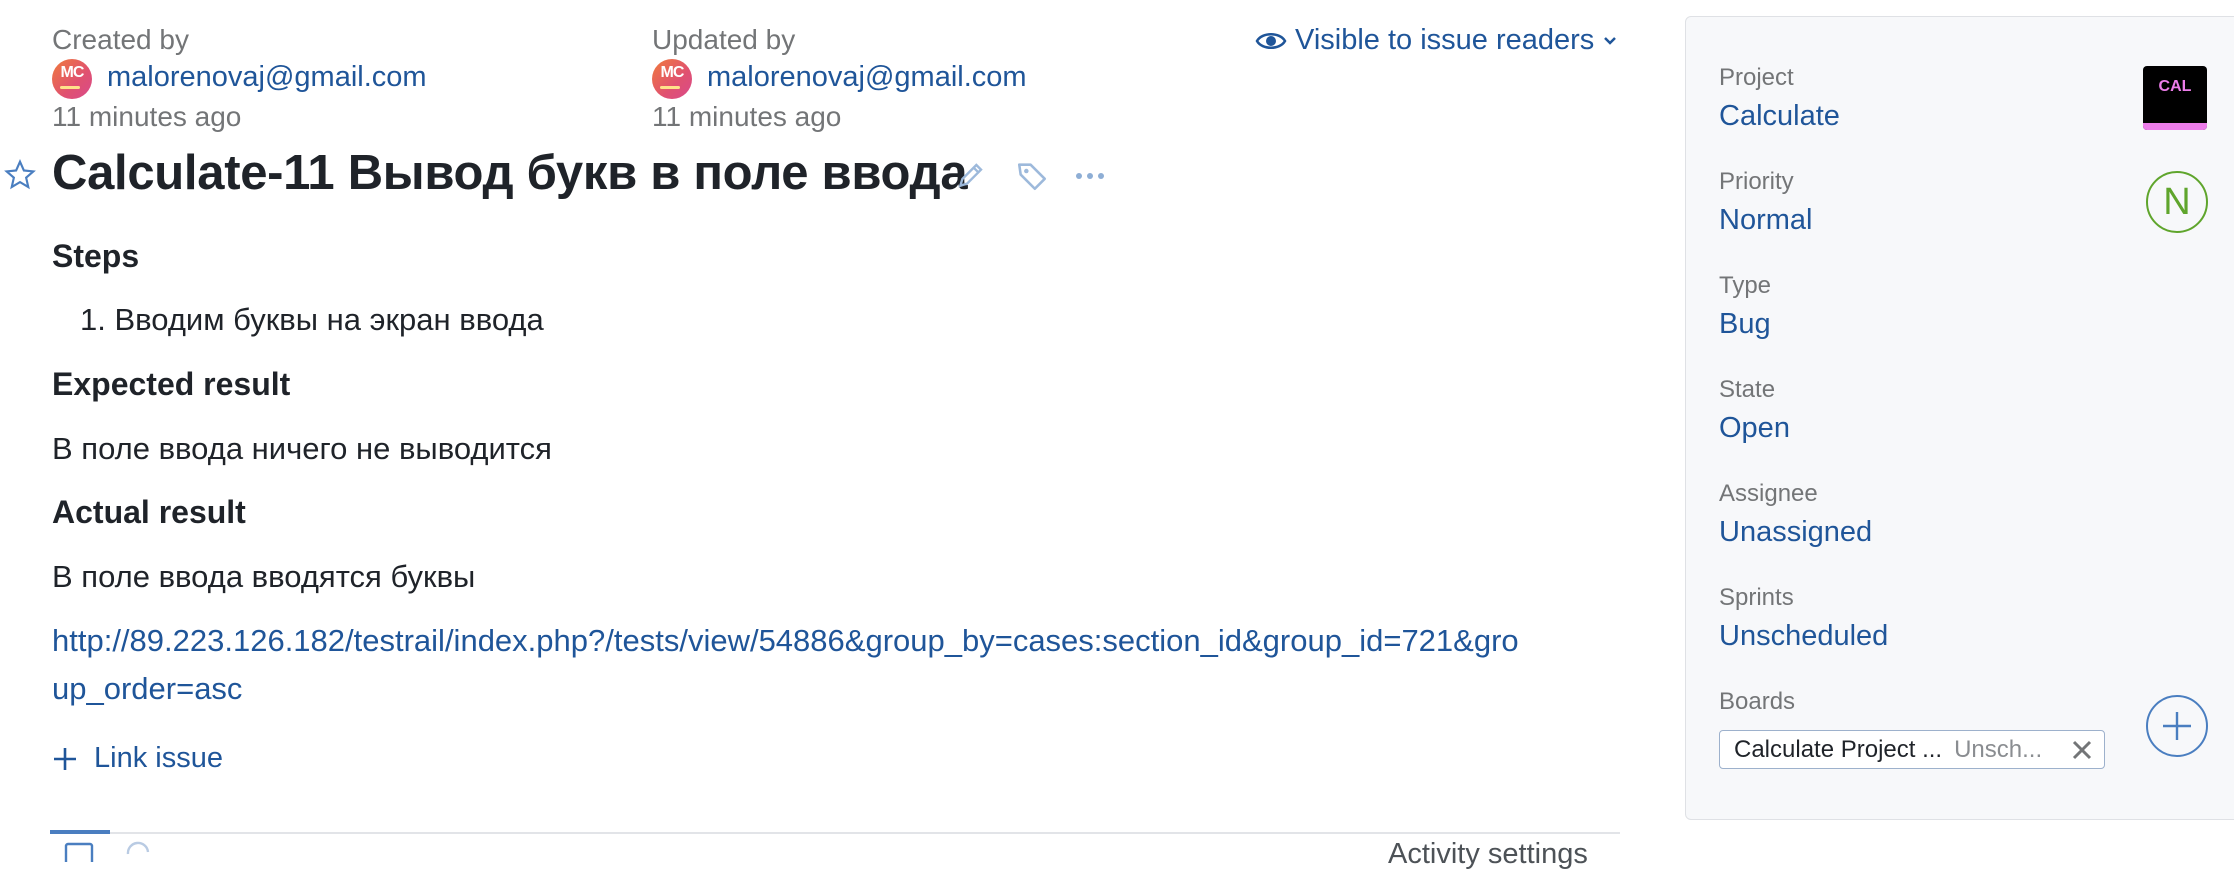 This screenshot has width=2234, height=871. I want to click on updated-time: 11 minutes ago, so click(747, 116).